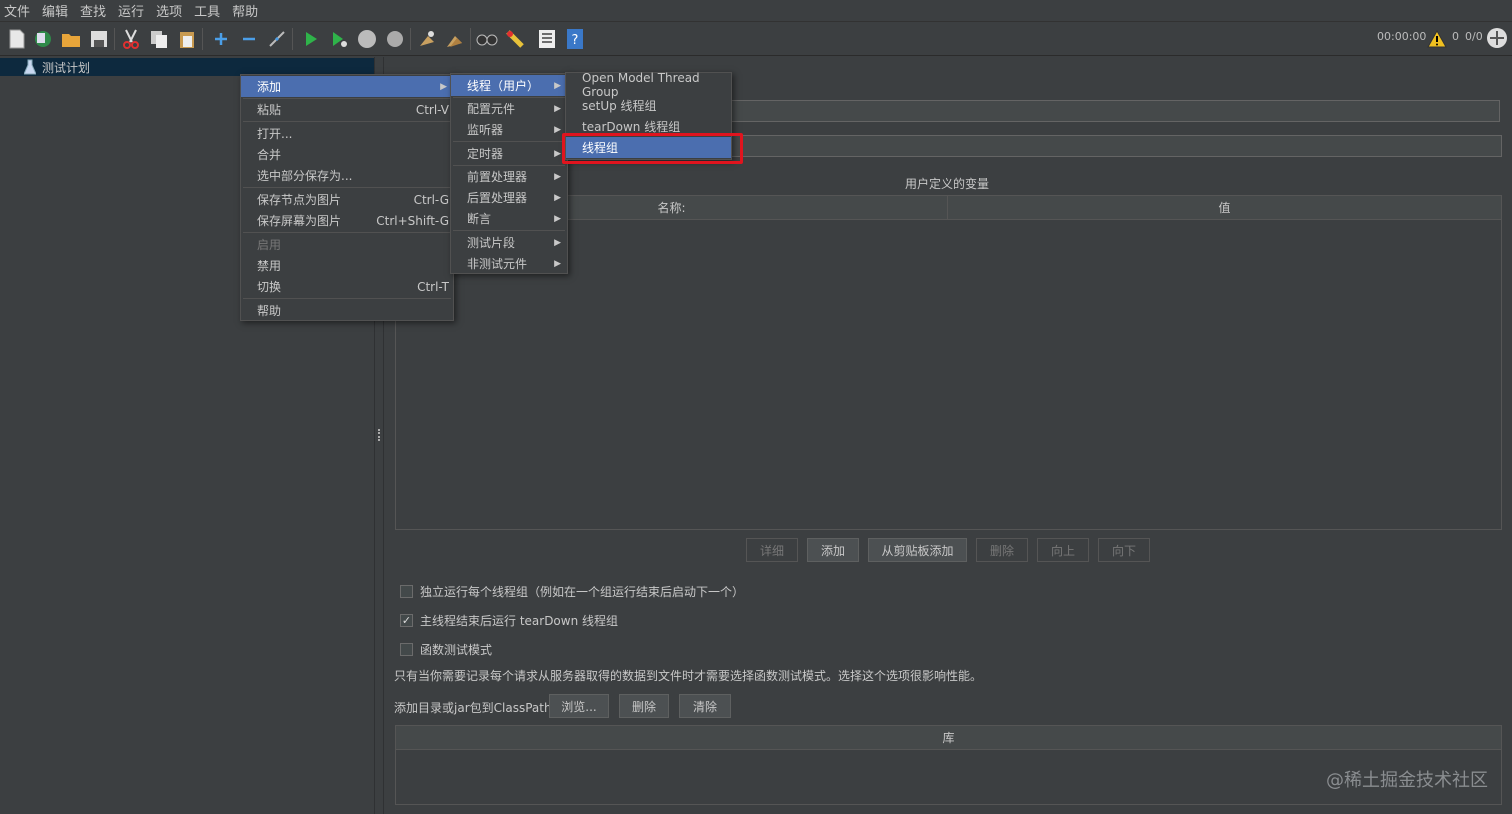 The image size is (1512, 814). What do you see at coordinates (379, 435) in the screenshot?
I see `divider-grip-icon` at bounding box center [379, 435].